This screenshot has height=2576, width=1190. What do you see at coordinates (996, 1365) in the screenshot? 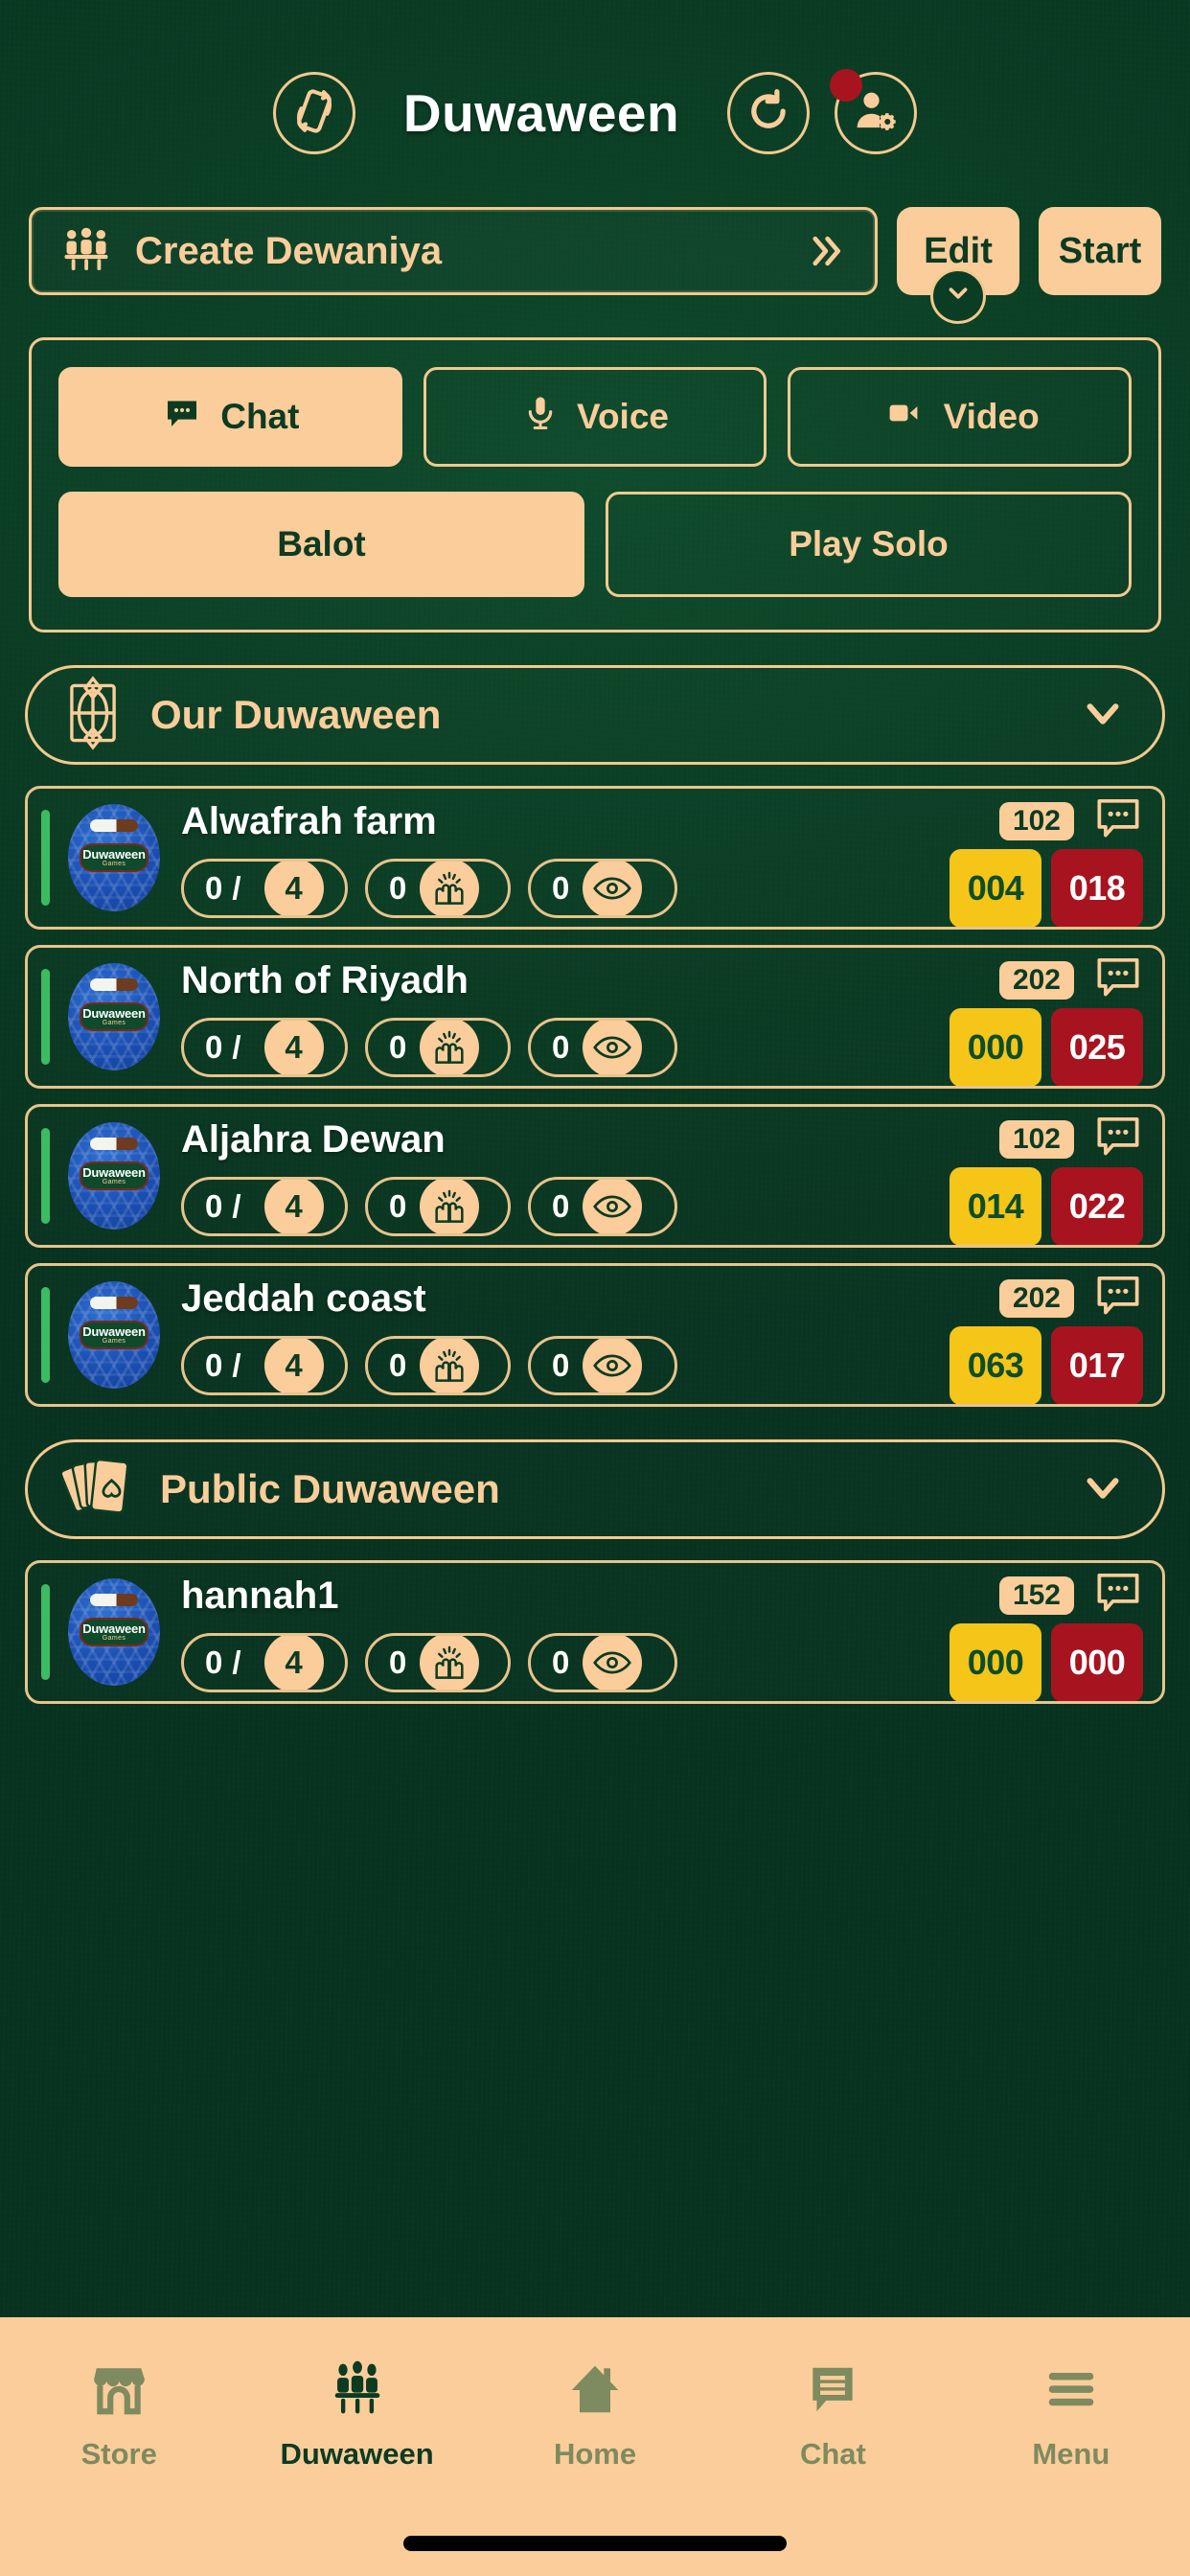
I see `score-yellow: 063` at bounding box center [996, 1365].